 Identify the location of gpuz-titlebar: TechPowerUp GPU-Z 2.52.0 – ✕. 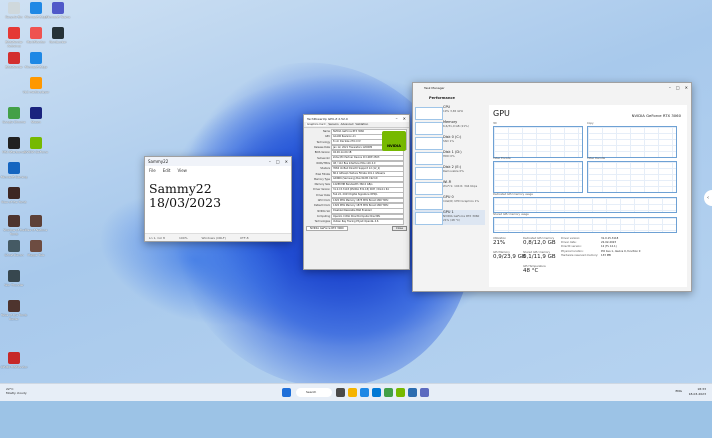
(356, 118).